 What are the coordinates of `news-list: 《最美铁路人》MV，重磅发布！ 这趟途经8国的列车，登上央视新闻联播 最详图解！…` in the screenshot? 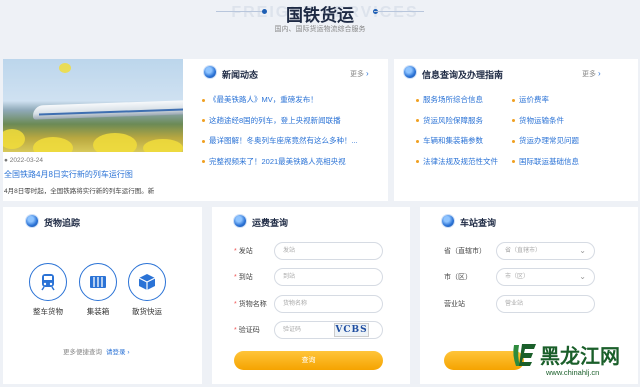 It's located at (280, 135).